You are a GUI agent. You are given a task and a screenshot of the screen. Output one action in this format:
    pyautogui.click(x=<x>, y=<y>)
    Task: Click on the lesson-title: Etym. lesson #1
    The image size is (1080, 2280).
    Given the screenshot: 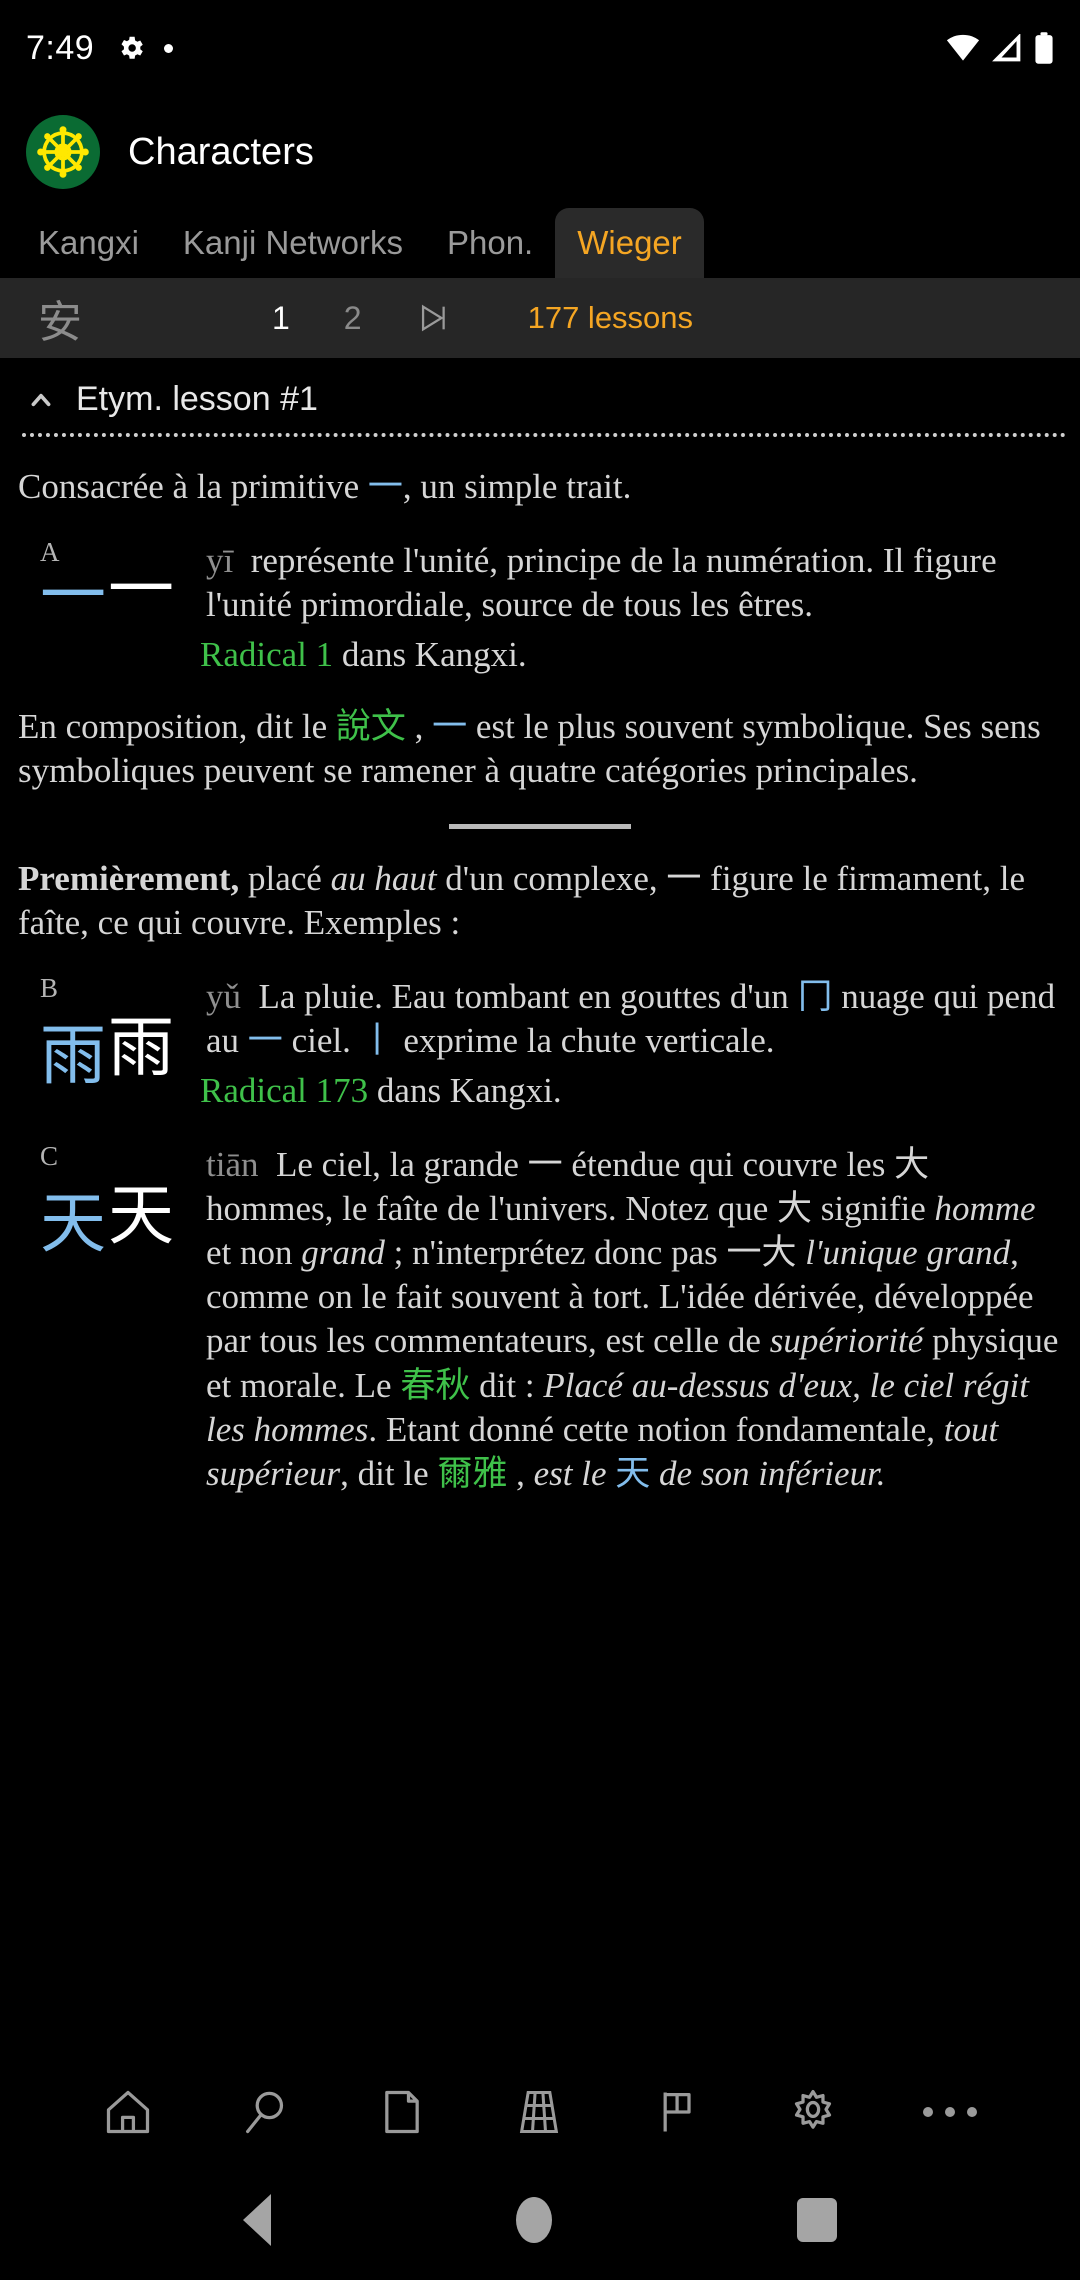 What is the action you would take?
    pyautogui.click(x=197, y=399)
    